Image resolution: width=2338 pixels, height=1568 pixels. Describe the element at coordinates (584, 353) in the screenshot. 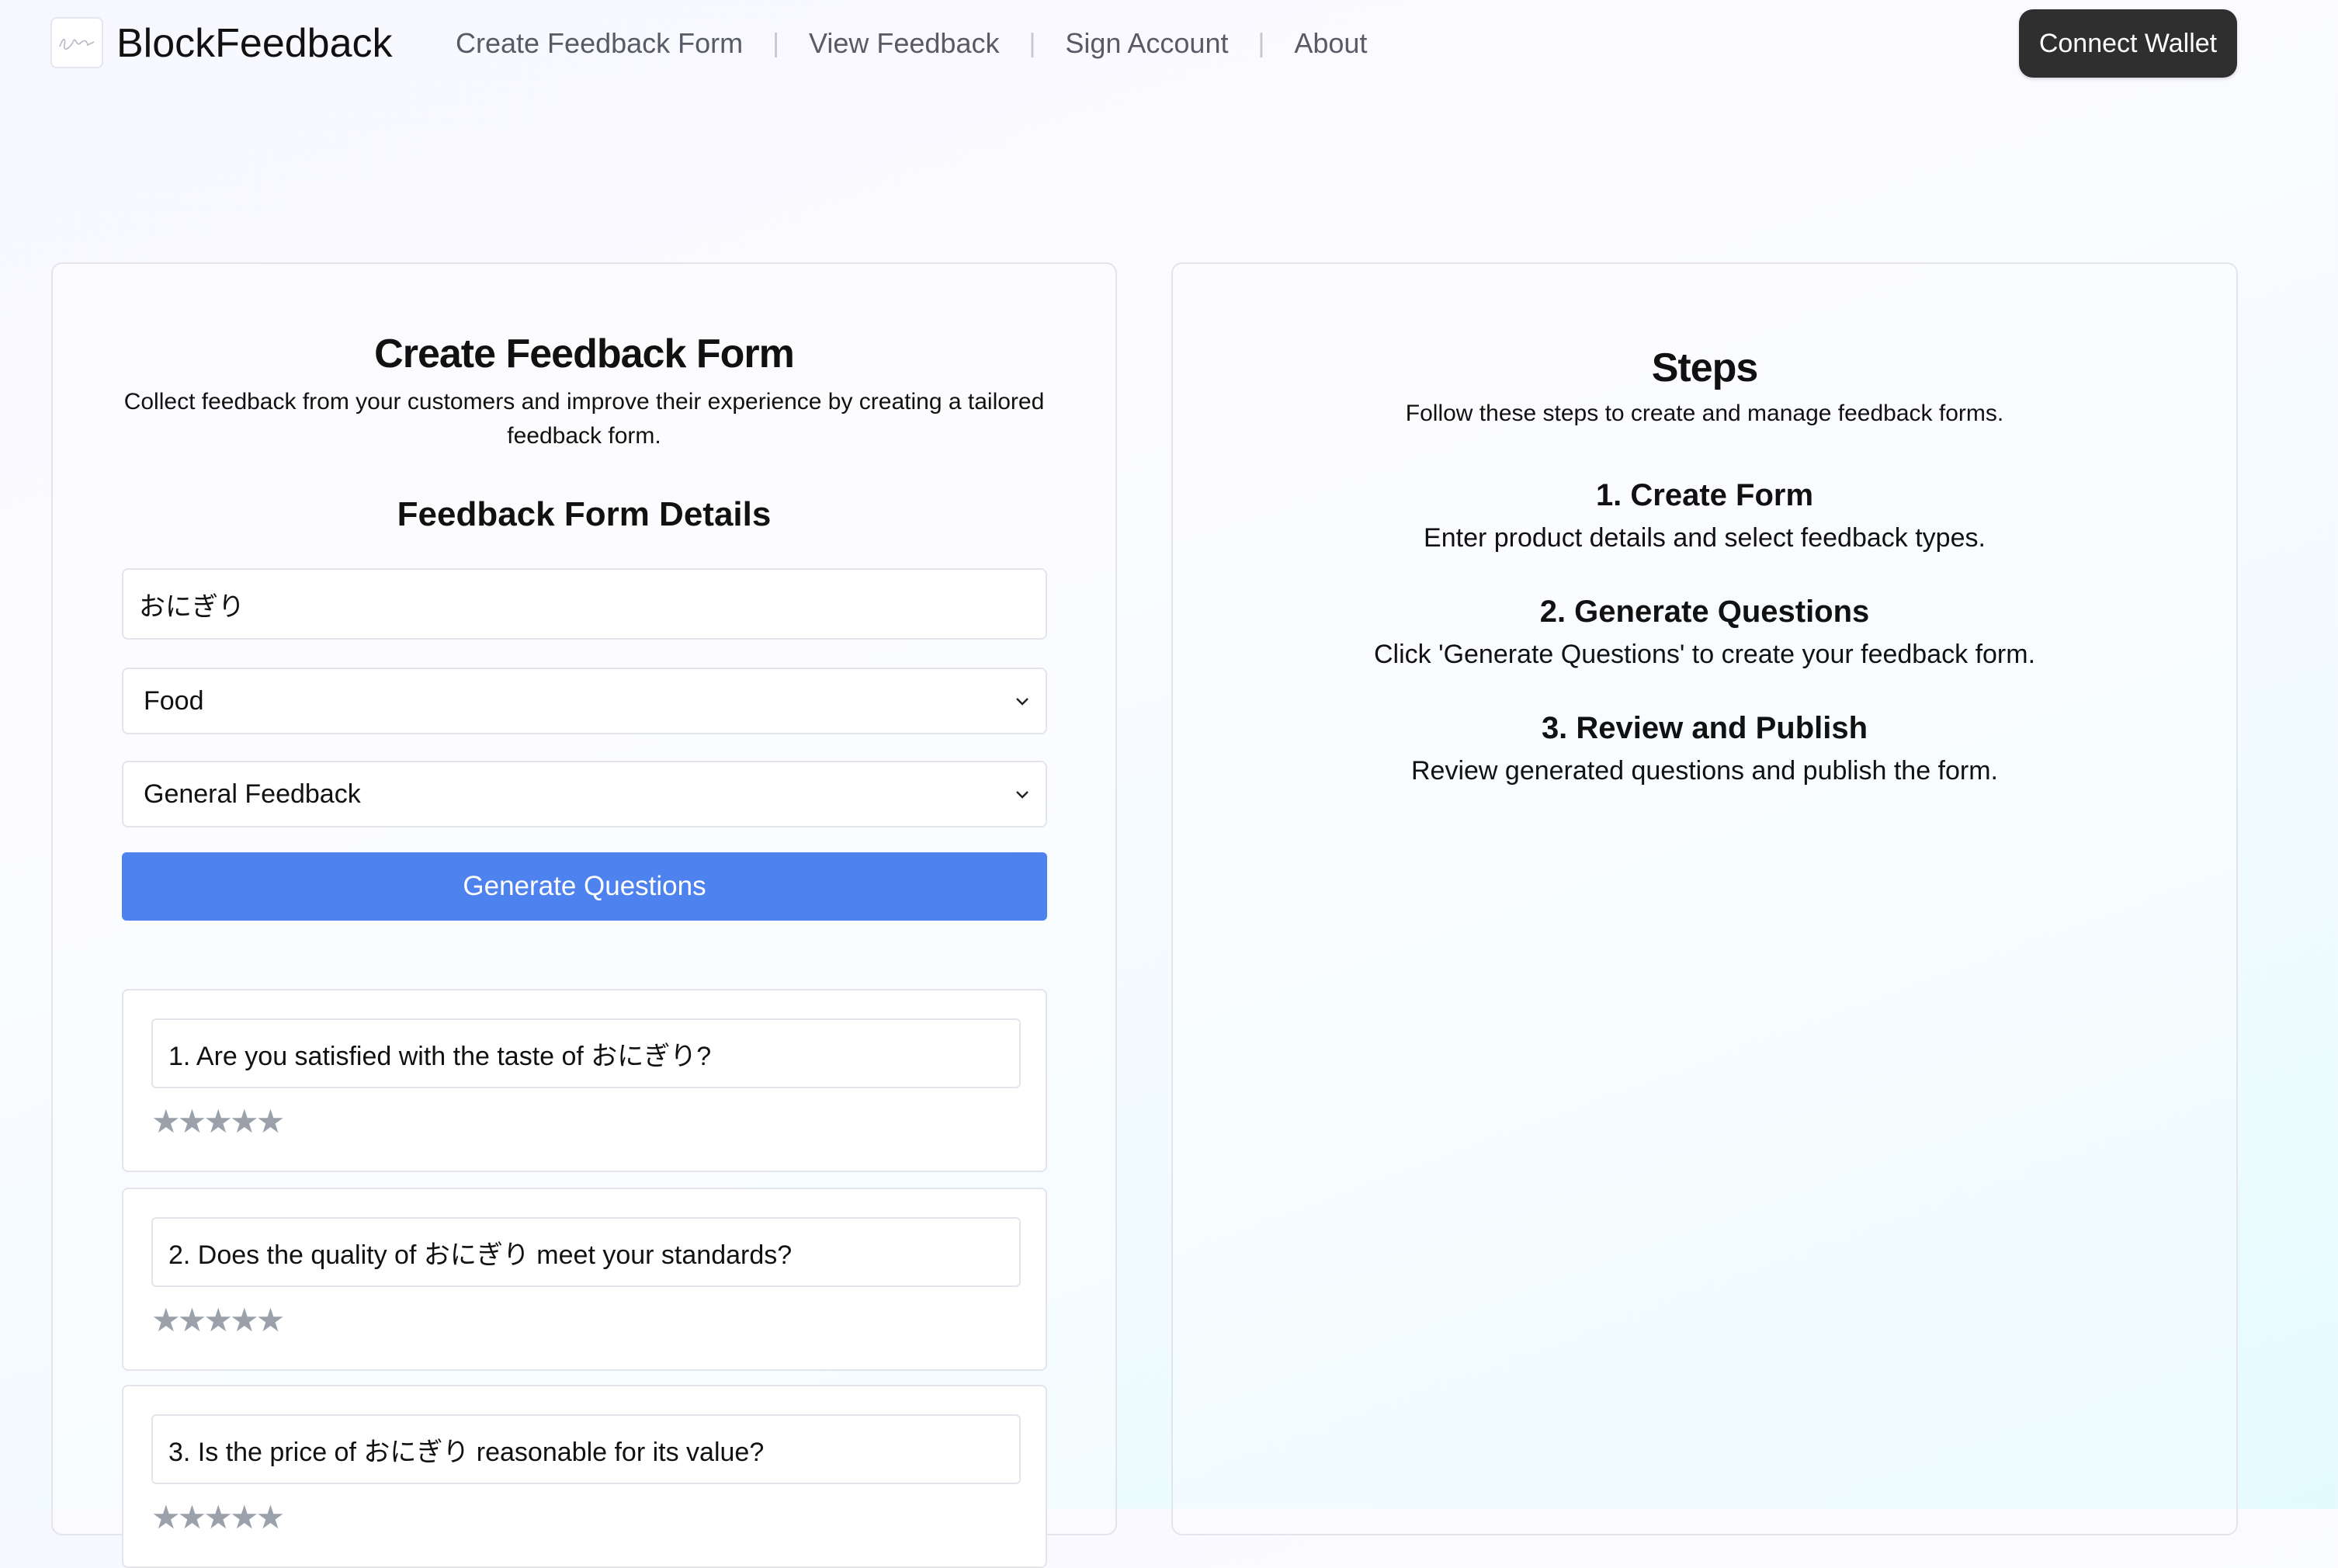

I see `form-title: Create Feedback Form` at that location.